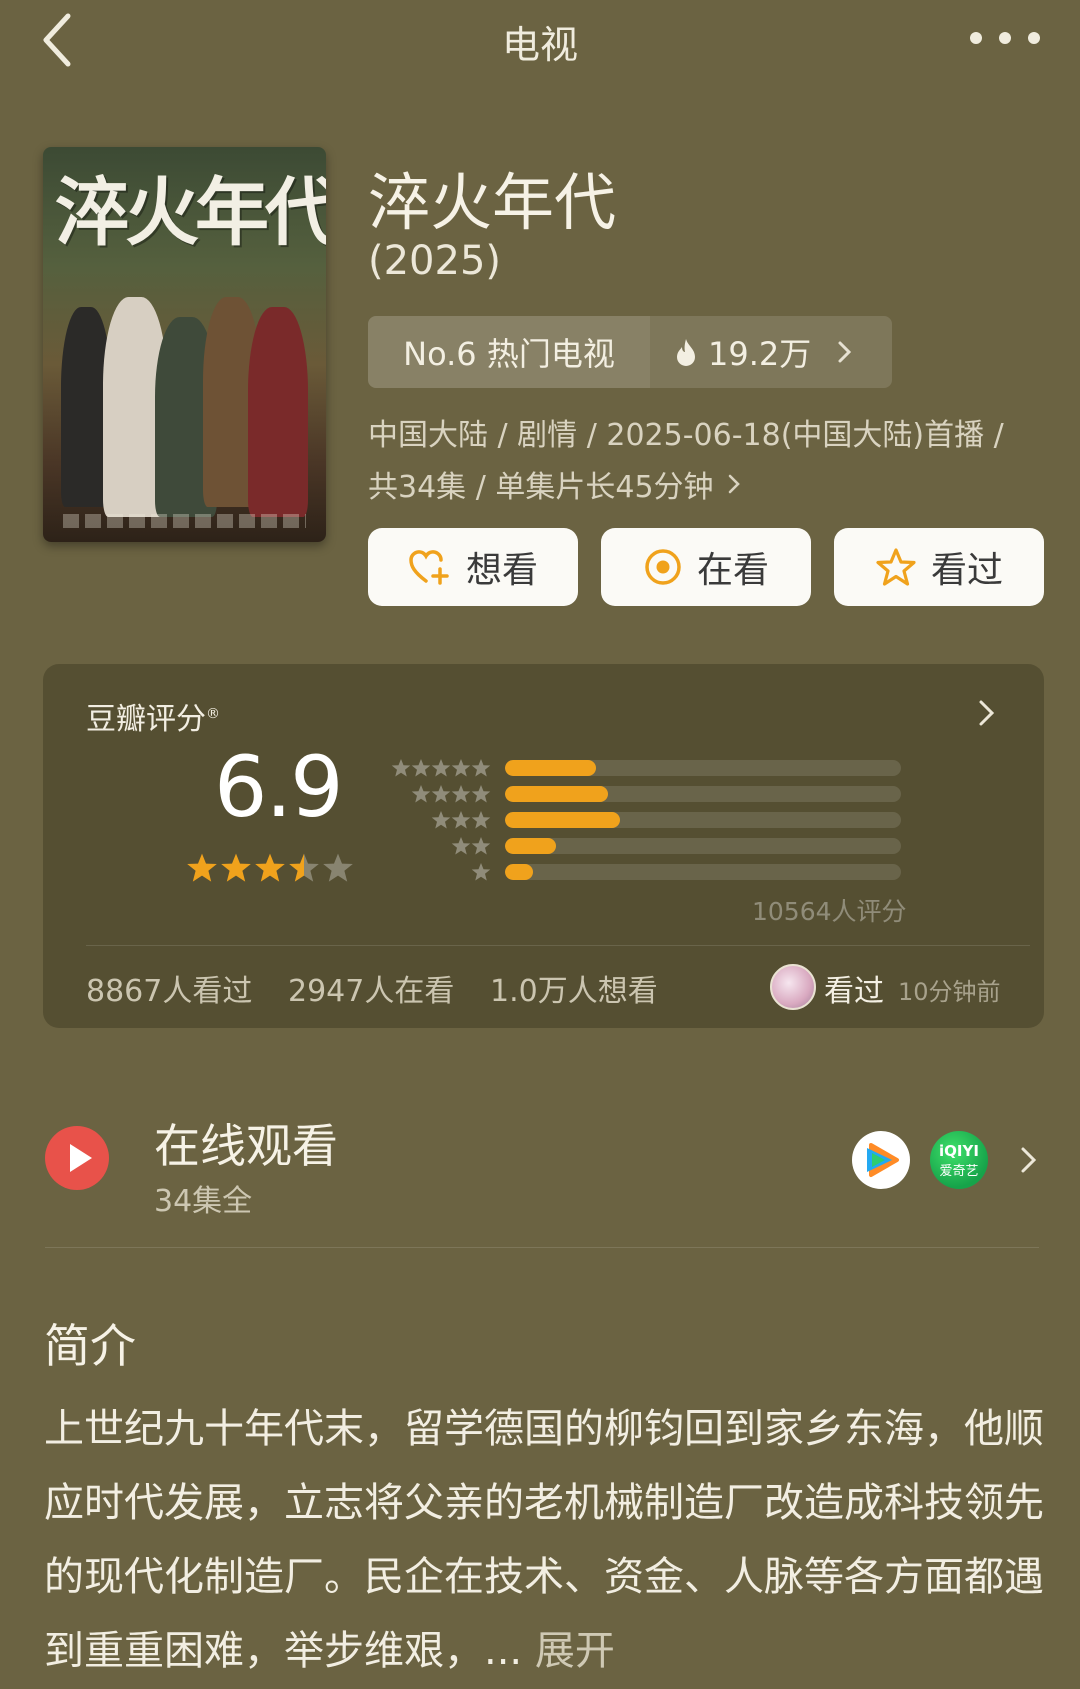  What do you see at coordinates (541, 487) in the screenshot?
I see `meta-line-2: 共34集 / 单集片长45分钟` at bounding box center [541, 487].